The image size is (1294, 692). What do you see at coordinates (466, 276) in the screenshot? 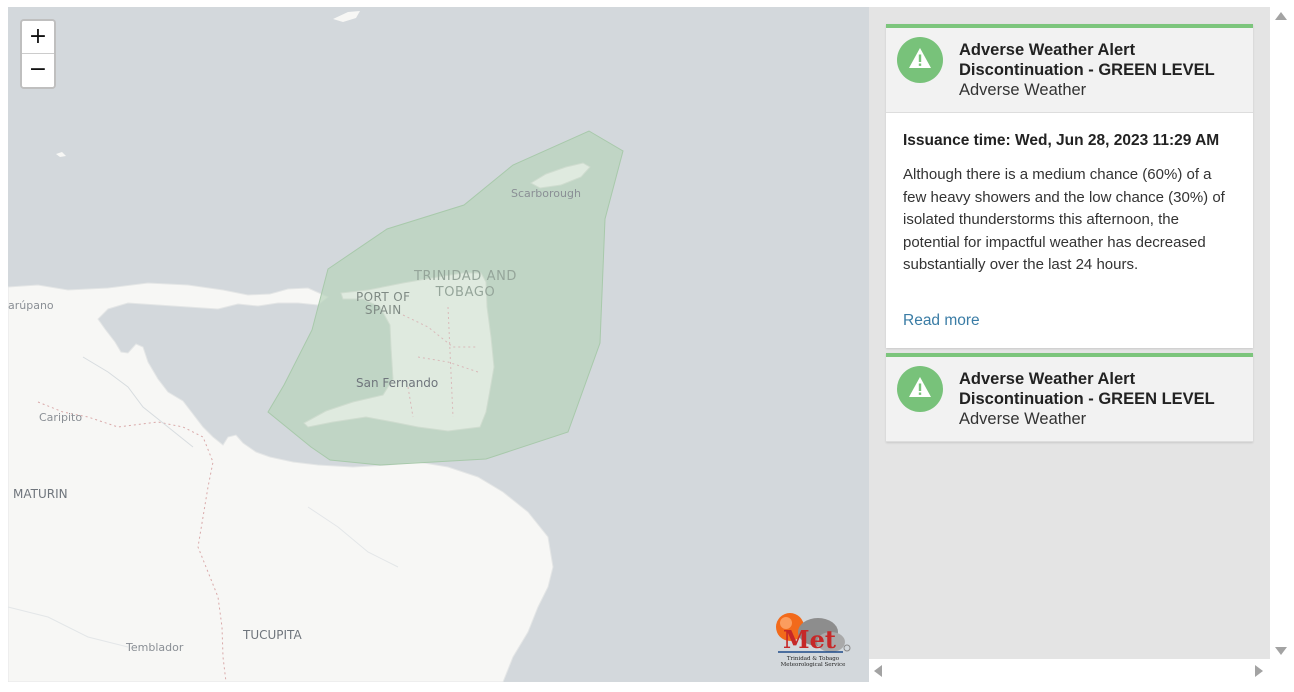
I see `label-tt-line1: TRINIDAD AND` at bounding box center [466, 276].